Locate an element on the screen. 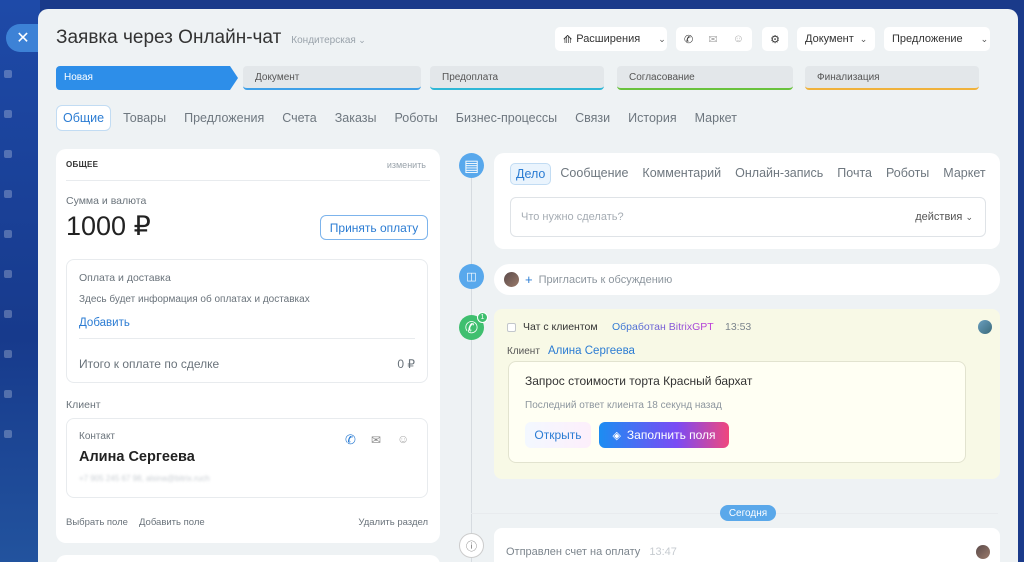 This screenshot has height=562, width=1024. today-badge: Сегодня is located at coordinates (748, 513).